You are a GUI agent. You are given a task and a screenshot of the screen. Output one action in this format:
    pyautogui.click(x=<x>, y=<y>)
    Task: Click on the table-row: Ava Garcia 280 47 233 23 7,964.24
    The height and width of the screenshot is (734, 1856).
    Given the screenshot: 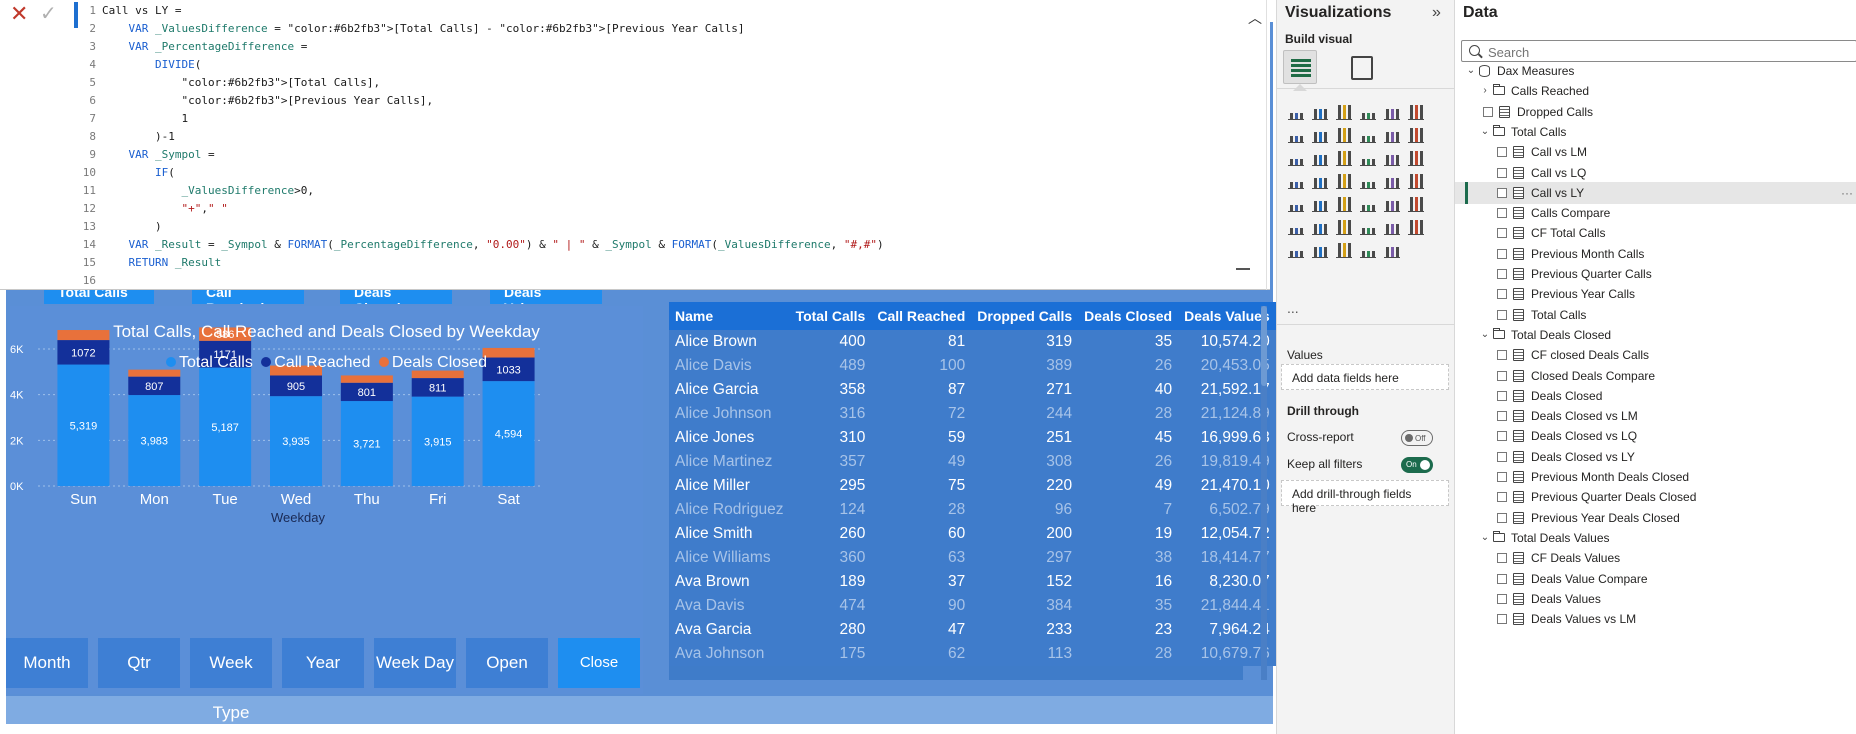 What is the action you would take?
    pyautogui.click(x=972, y=630)
    